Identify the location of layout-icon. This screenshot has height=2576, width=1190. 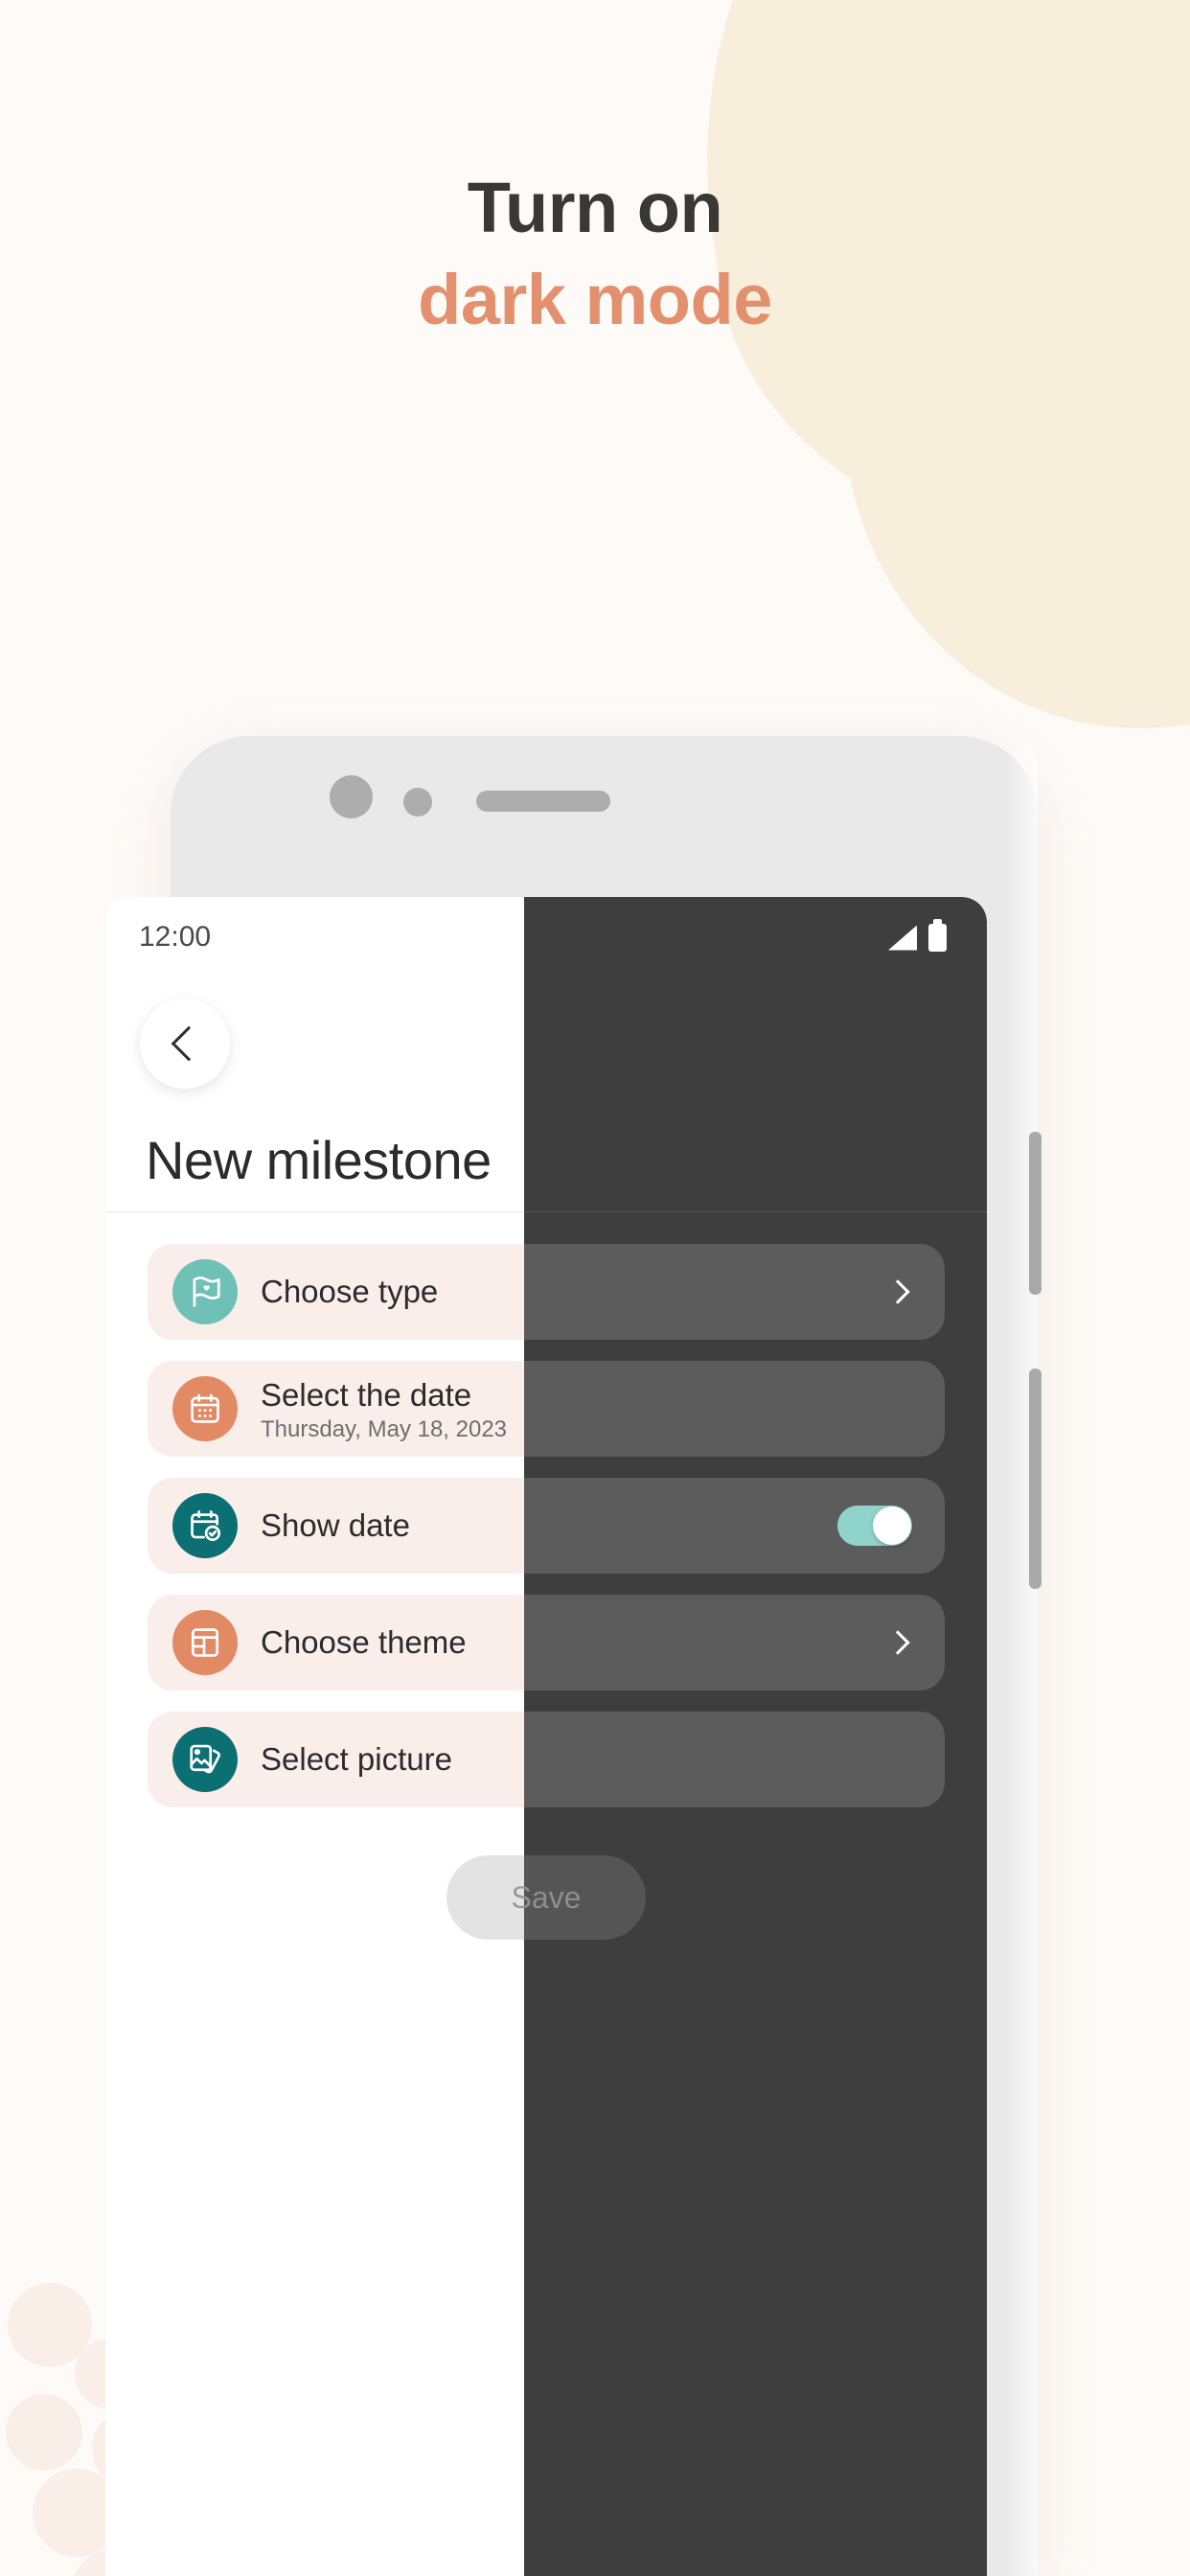
(205, 1642).